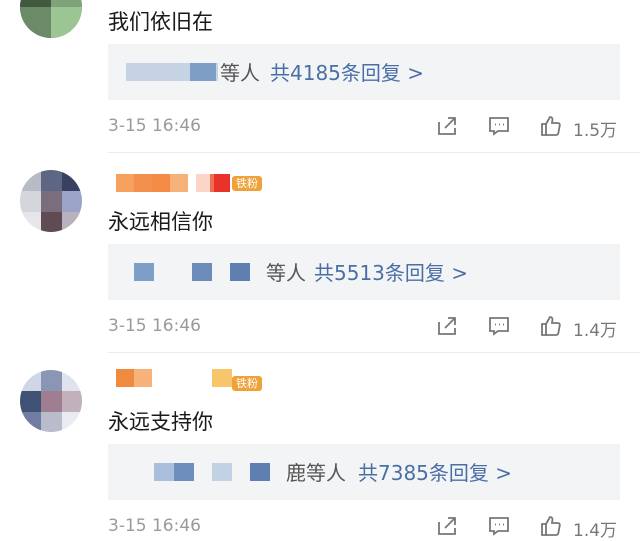 The height and width of the screenshot is (541, 640). I want to click on comment-text: 永远支持你, so click(160, 422).